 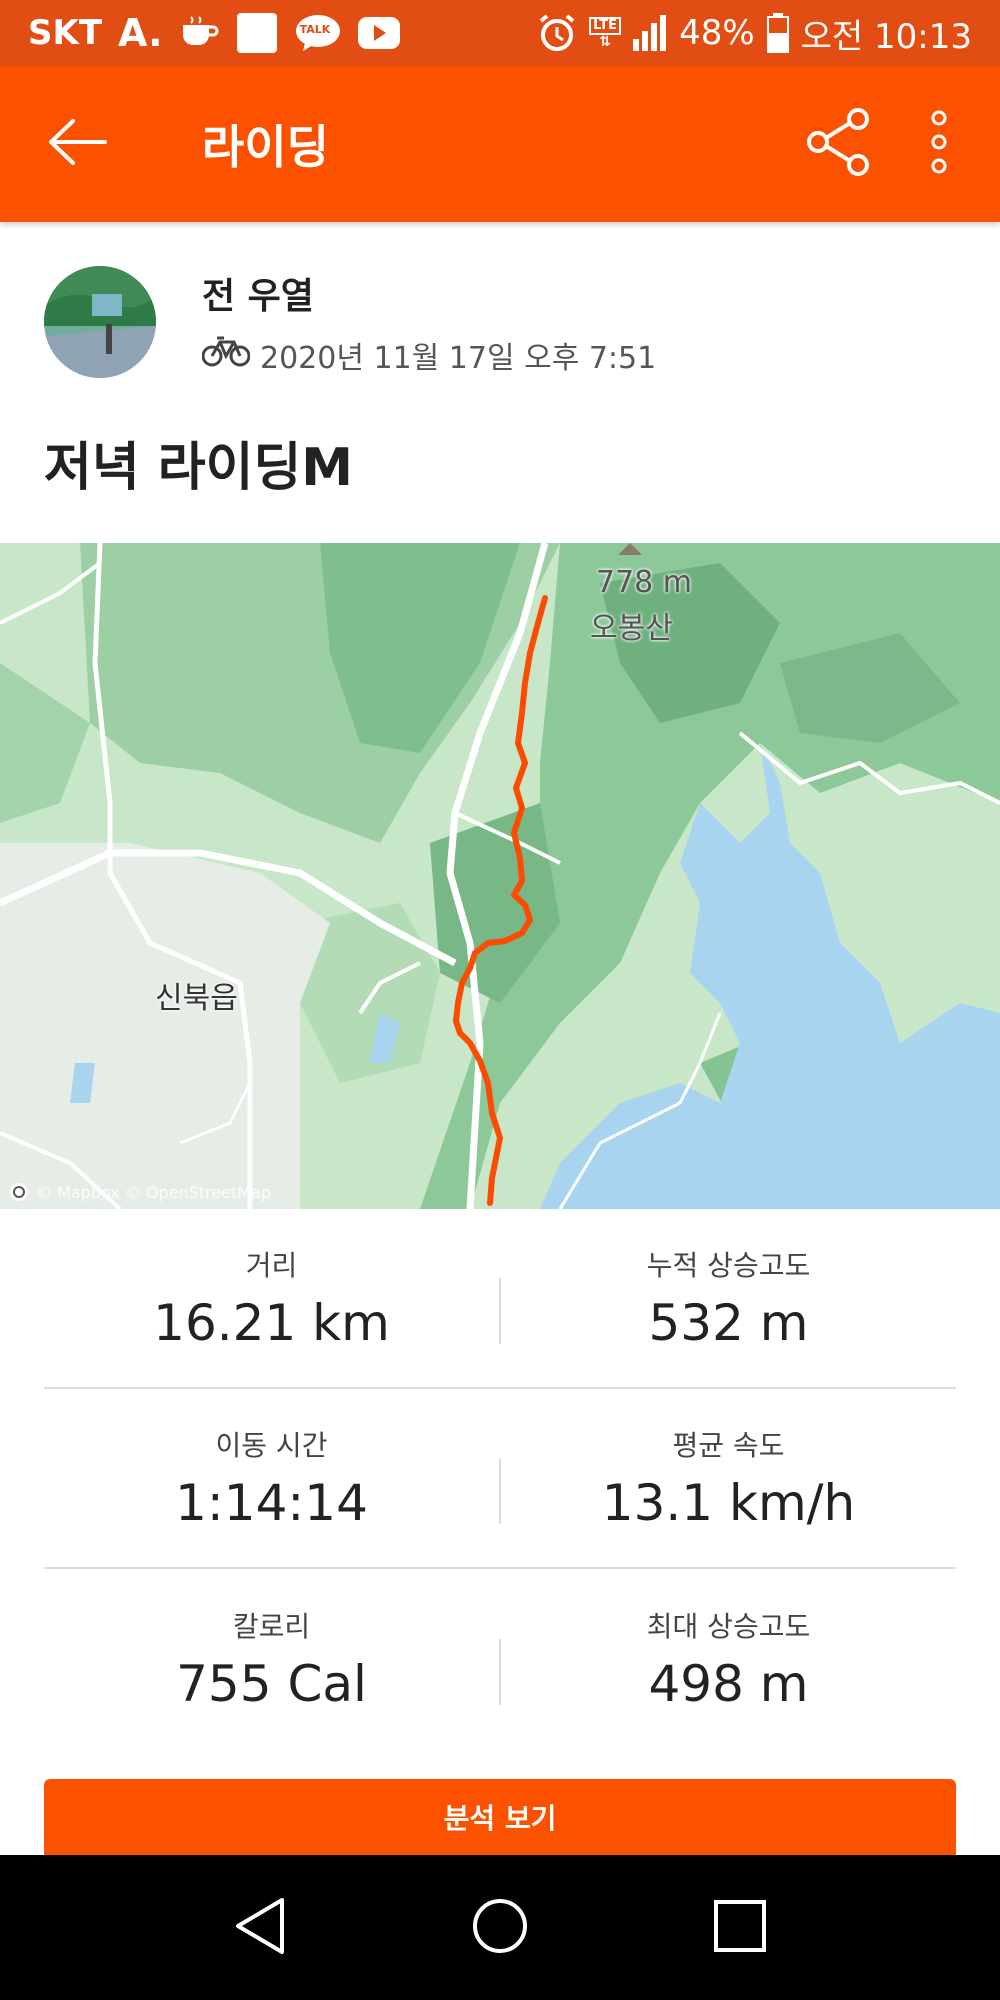 I want to click on lte-icon: LTE ⇅, so click(x=605, y=33).